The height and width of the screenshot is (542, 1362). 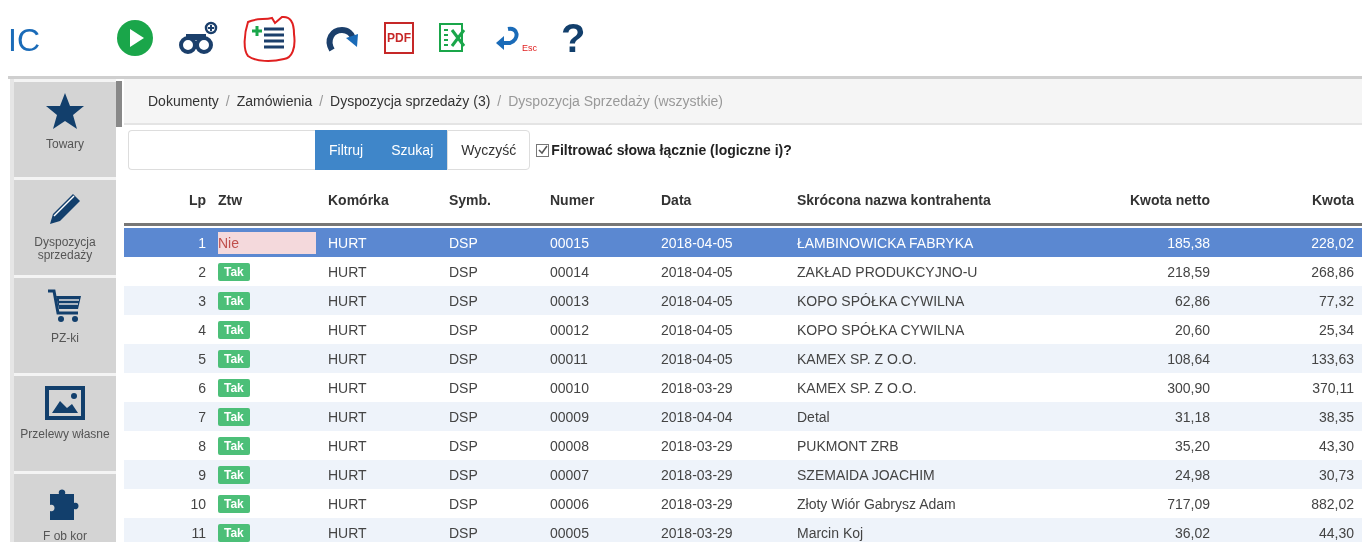 I want to click on sidebar-item: F ob kor, so click(x=65, y=508).